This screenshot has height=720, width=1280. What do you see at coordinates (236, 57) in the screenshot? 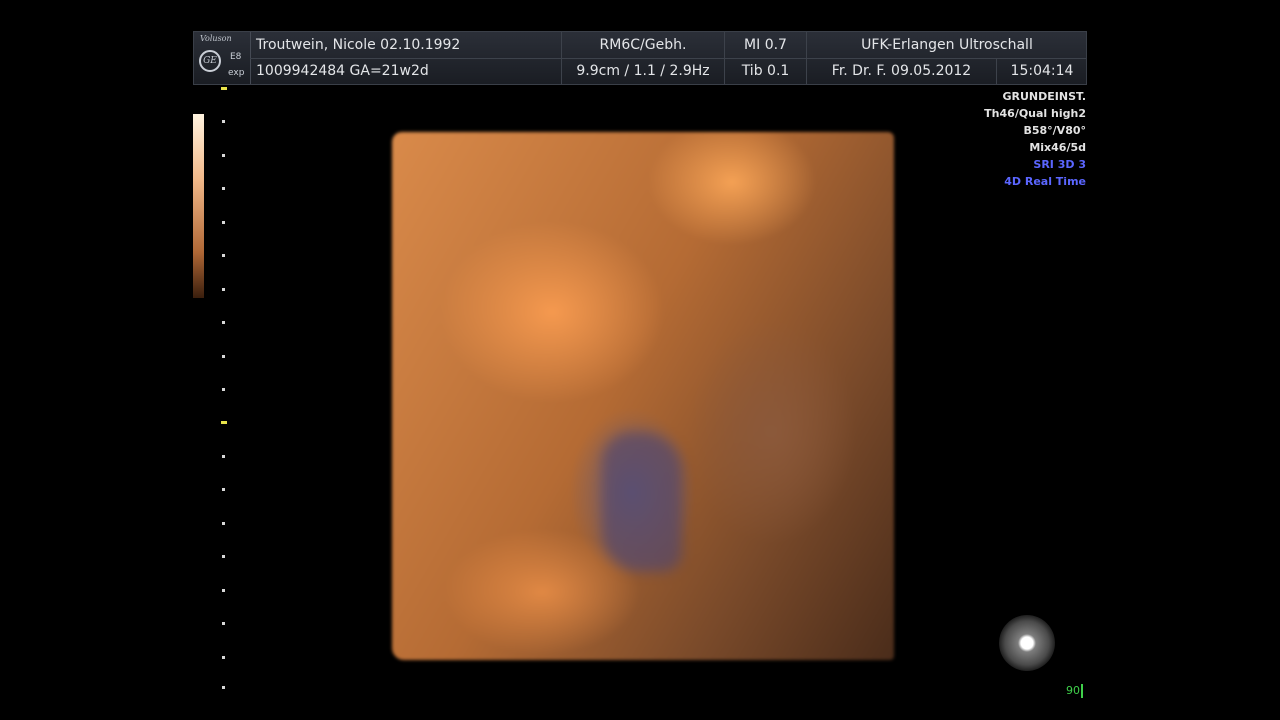
I see `model-label: E8` at bounding box center [236, 57].